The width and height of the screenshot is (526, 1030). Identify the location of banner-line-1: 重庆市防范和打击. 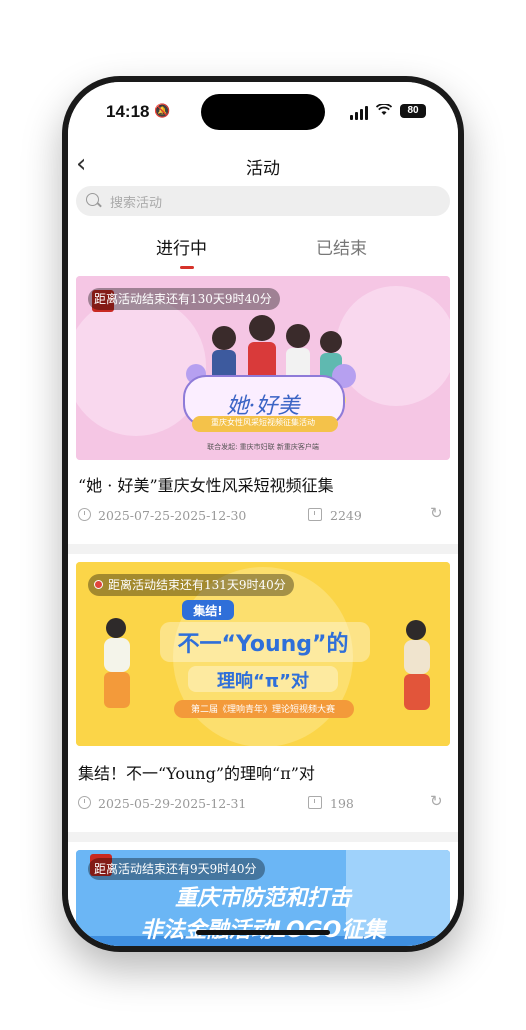
(262, 898).